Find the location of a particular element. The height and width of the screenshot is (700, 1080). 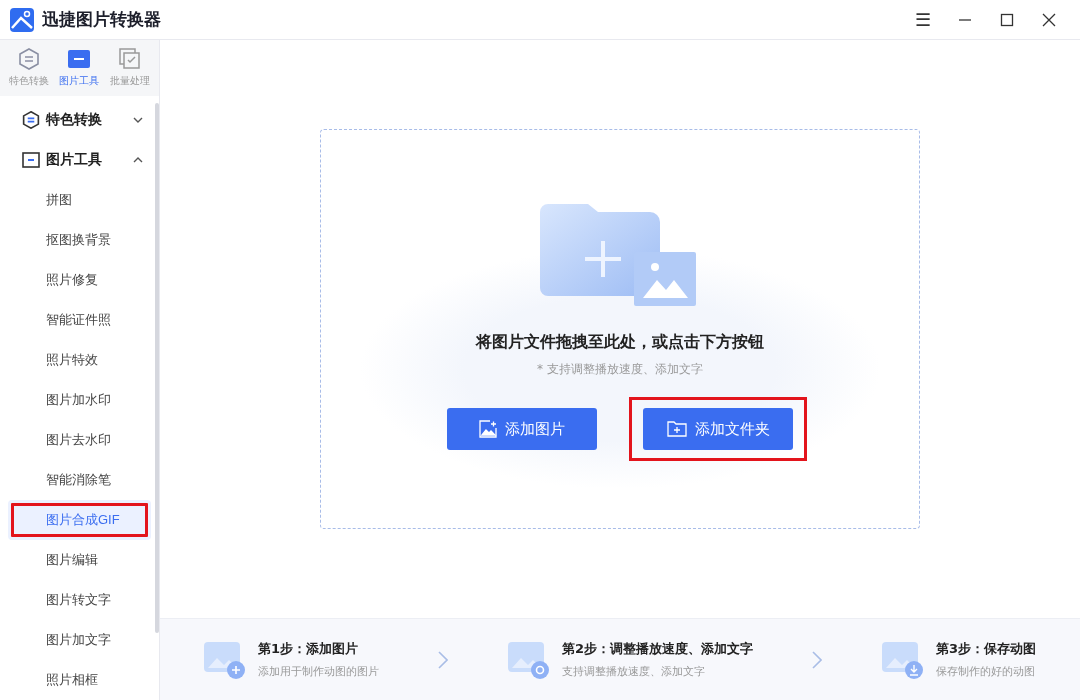

nav-item: 图片合成GIF is located at coordinates (79, 520).